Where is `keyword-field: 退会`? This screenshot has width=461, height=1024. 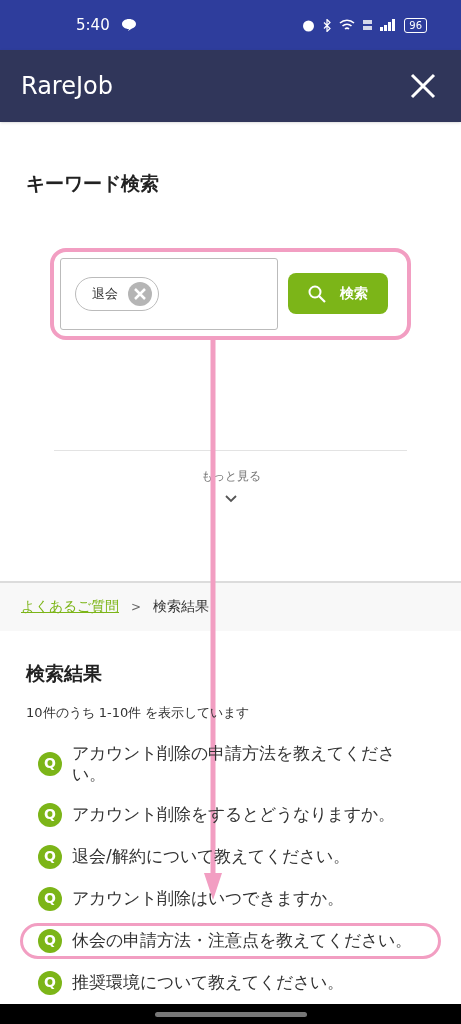
keyword-field: 退会 is located at coordinates (169, 293).